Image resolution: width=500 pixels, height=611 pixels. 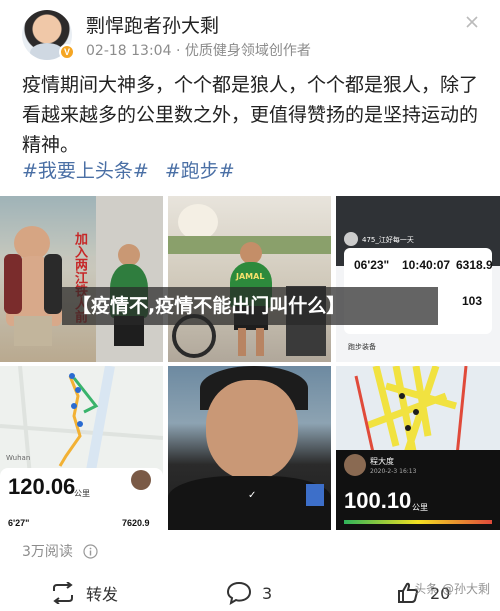 I want to click on post-meta: 02-18 13:04 · 优质健身领域创作者, so click(x=198, y=51).